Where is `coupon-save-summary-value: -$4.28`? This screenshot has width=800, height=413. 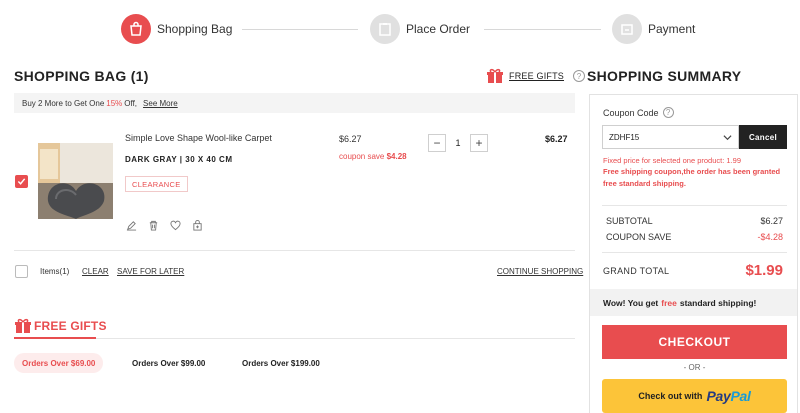 coupon-save-summary-value: -$4.28 is located at coordinates (770, 237).